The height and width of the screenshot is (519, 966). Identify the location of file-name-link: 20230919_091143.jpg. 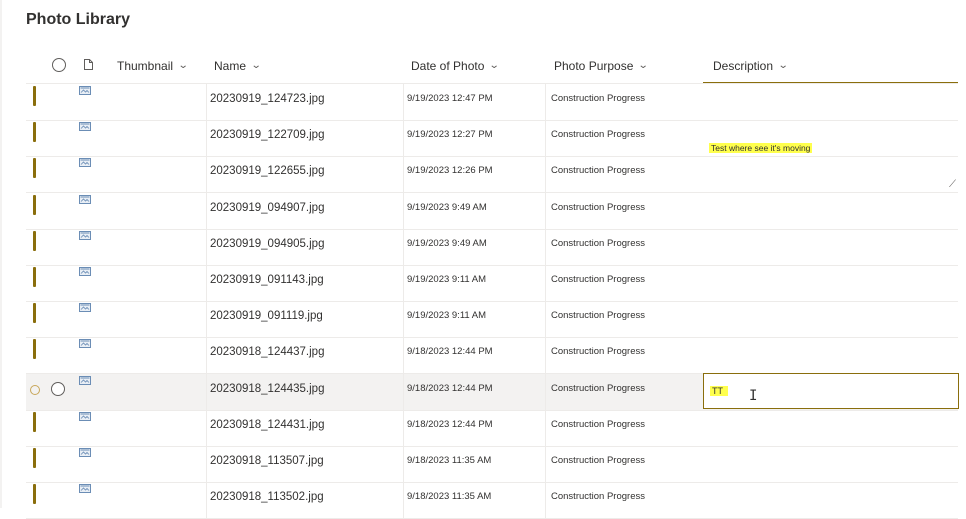
(267, 283).